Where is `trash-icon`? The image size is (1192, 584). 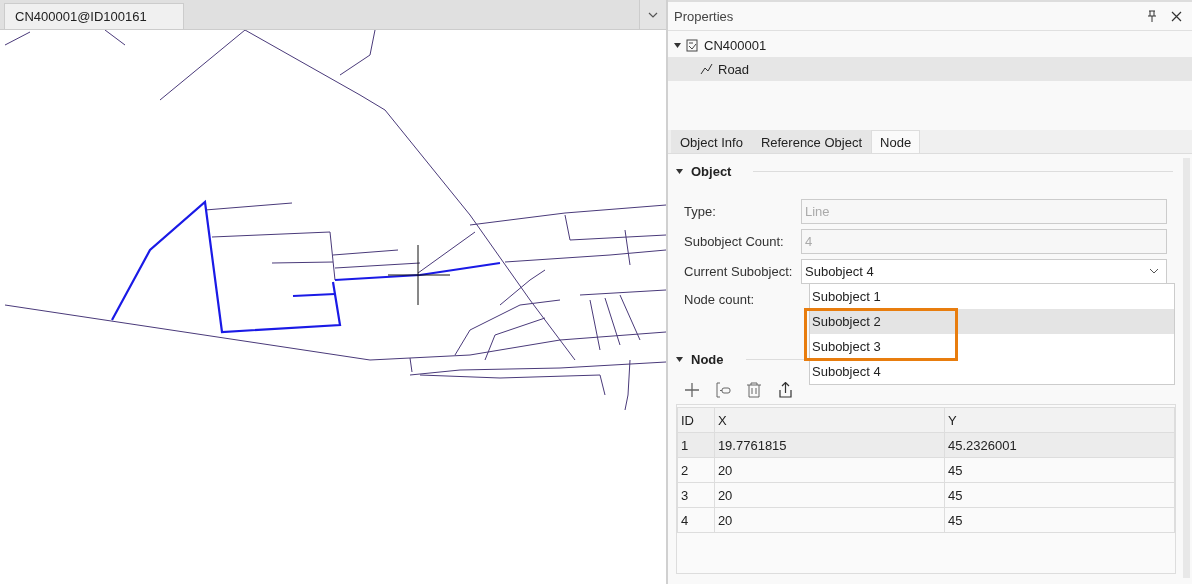 trash-icon is located at coordinates (754, 390).